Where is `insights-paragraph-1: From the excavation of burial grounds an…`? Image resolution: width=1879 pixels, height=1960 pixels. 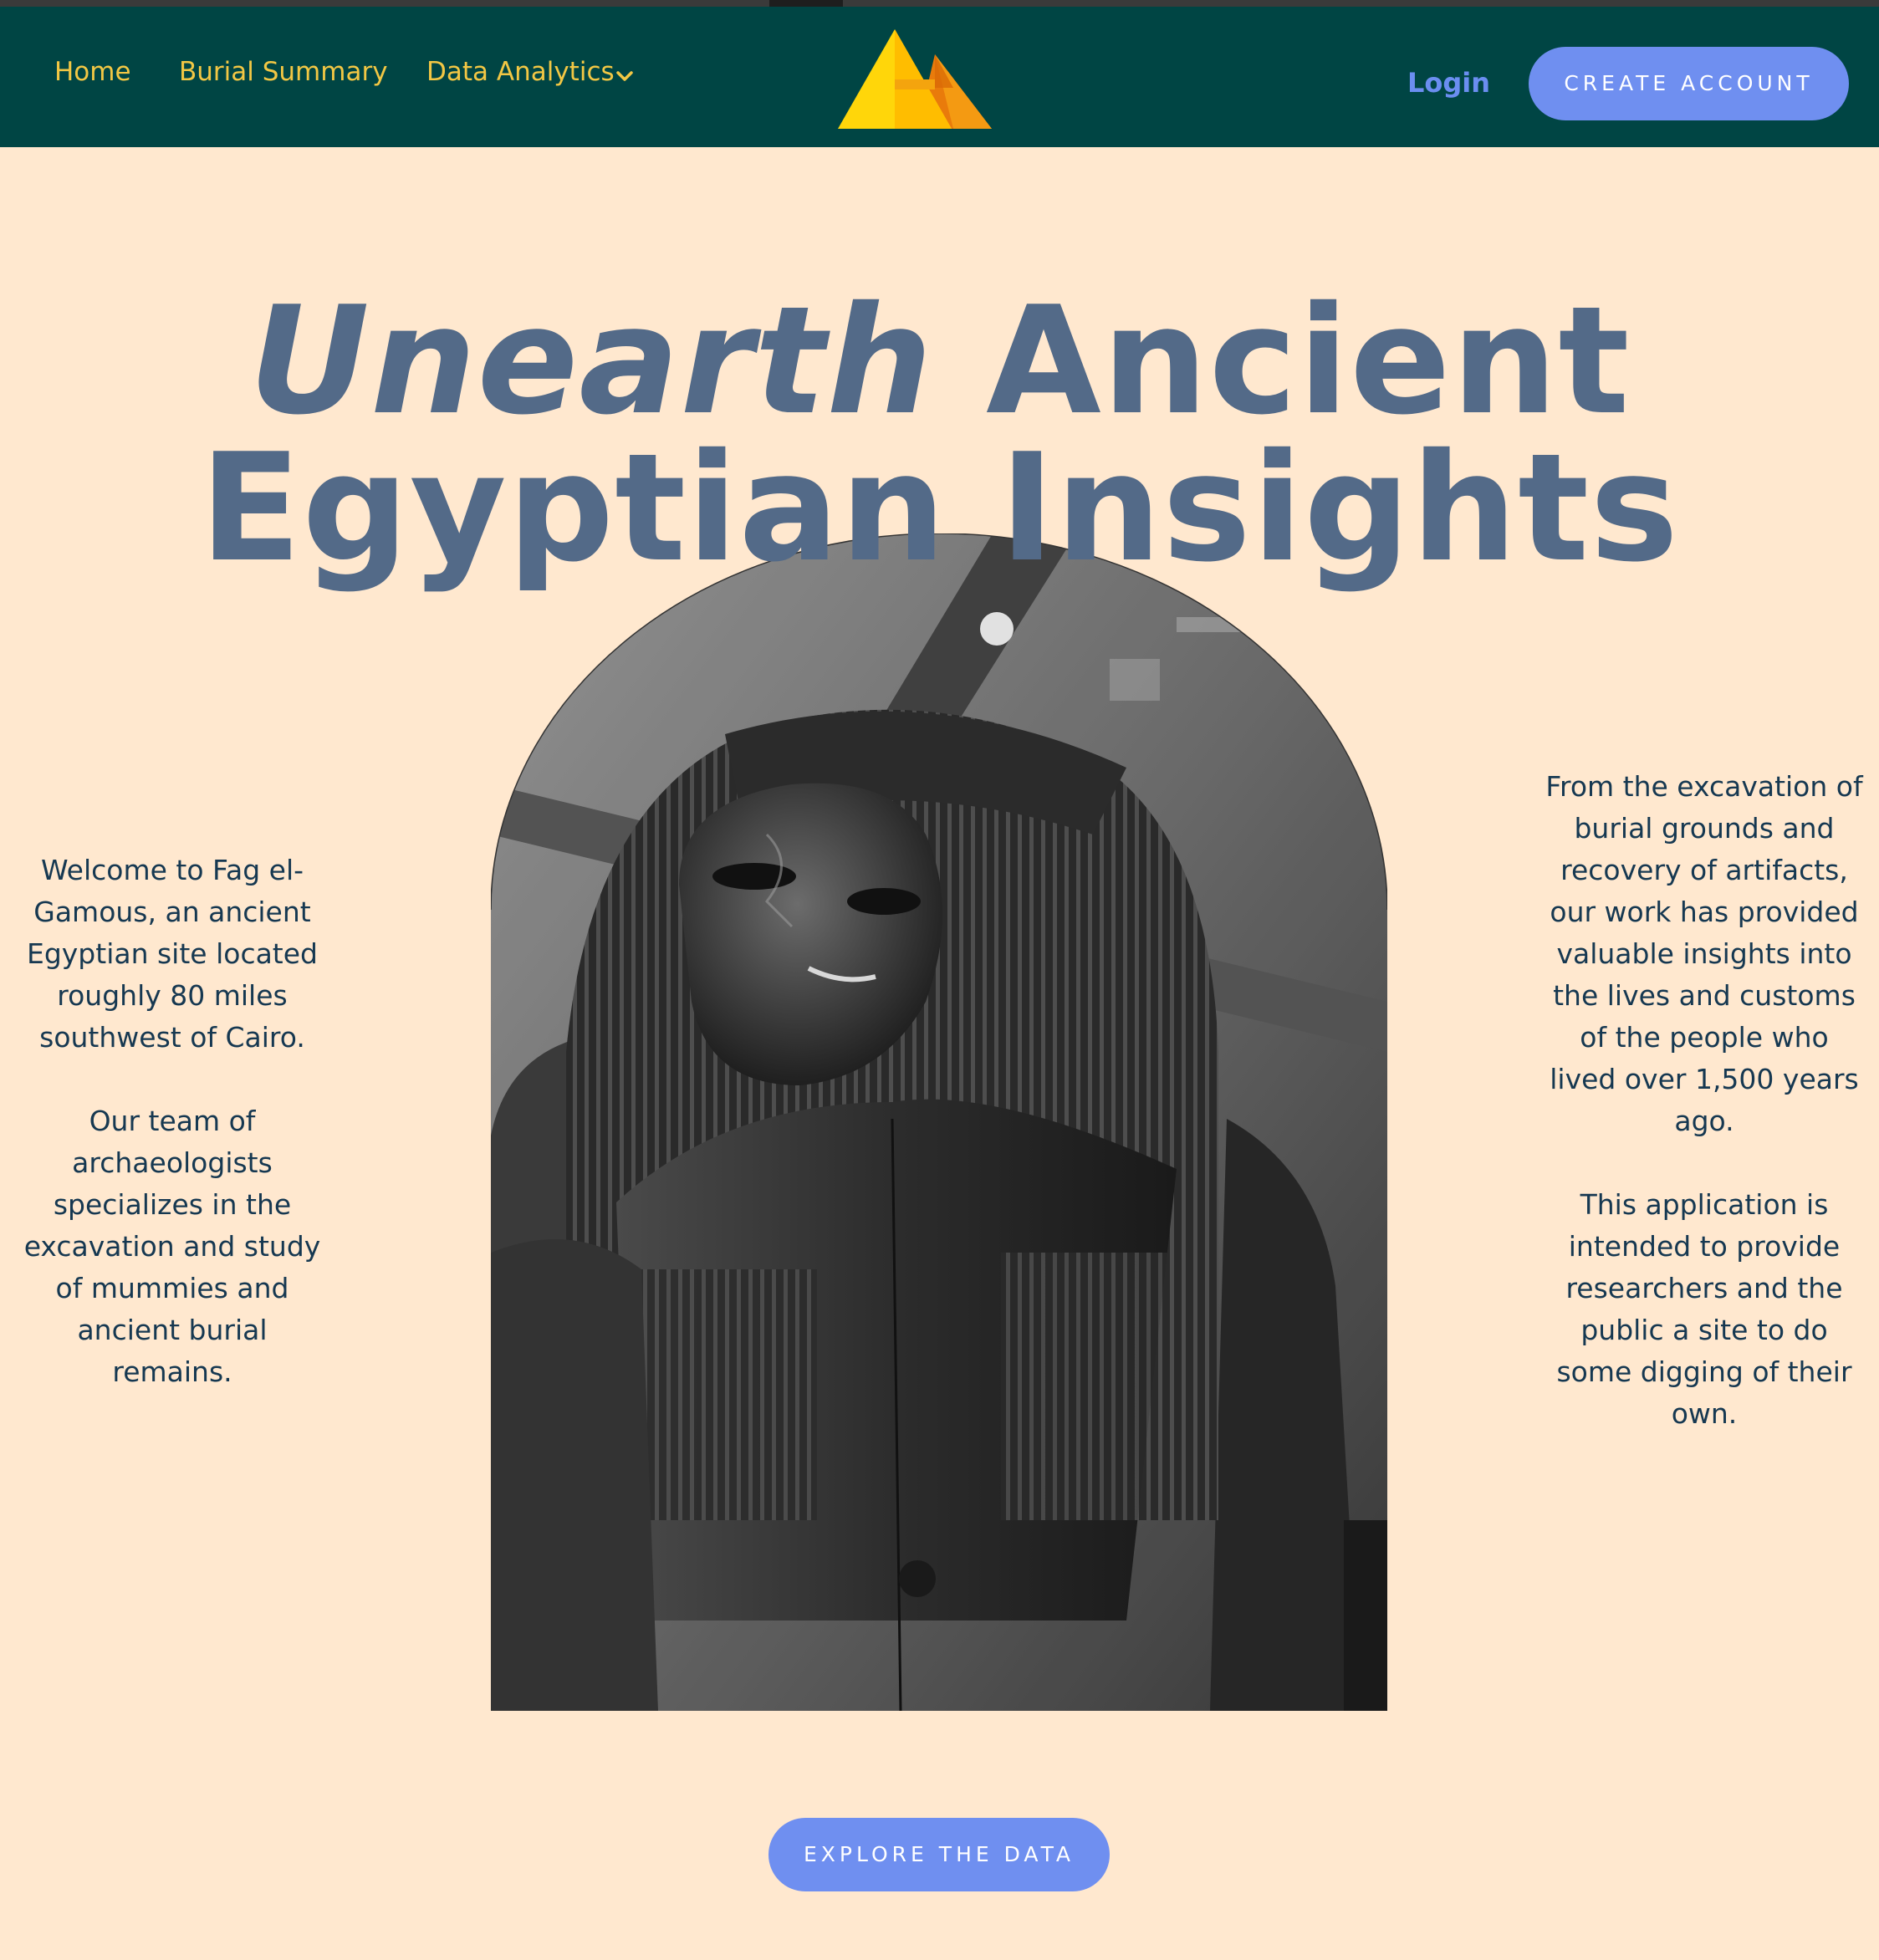
insights-paragraph-1: From the excavation of burial grounds an… is located at coordinates (1704, 953).